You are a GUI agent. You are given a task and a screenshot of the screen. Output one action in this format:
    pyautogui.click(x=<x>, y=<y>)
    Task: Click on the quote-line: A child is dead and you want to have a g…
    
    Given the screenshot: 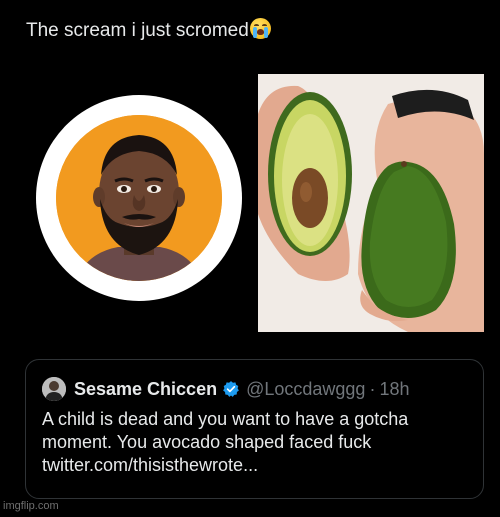 What is the action you would take?
    pyautogui.click(x=225, y=419)
    